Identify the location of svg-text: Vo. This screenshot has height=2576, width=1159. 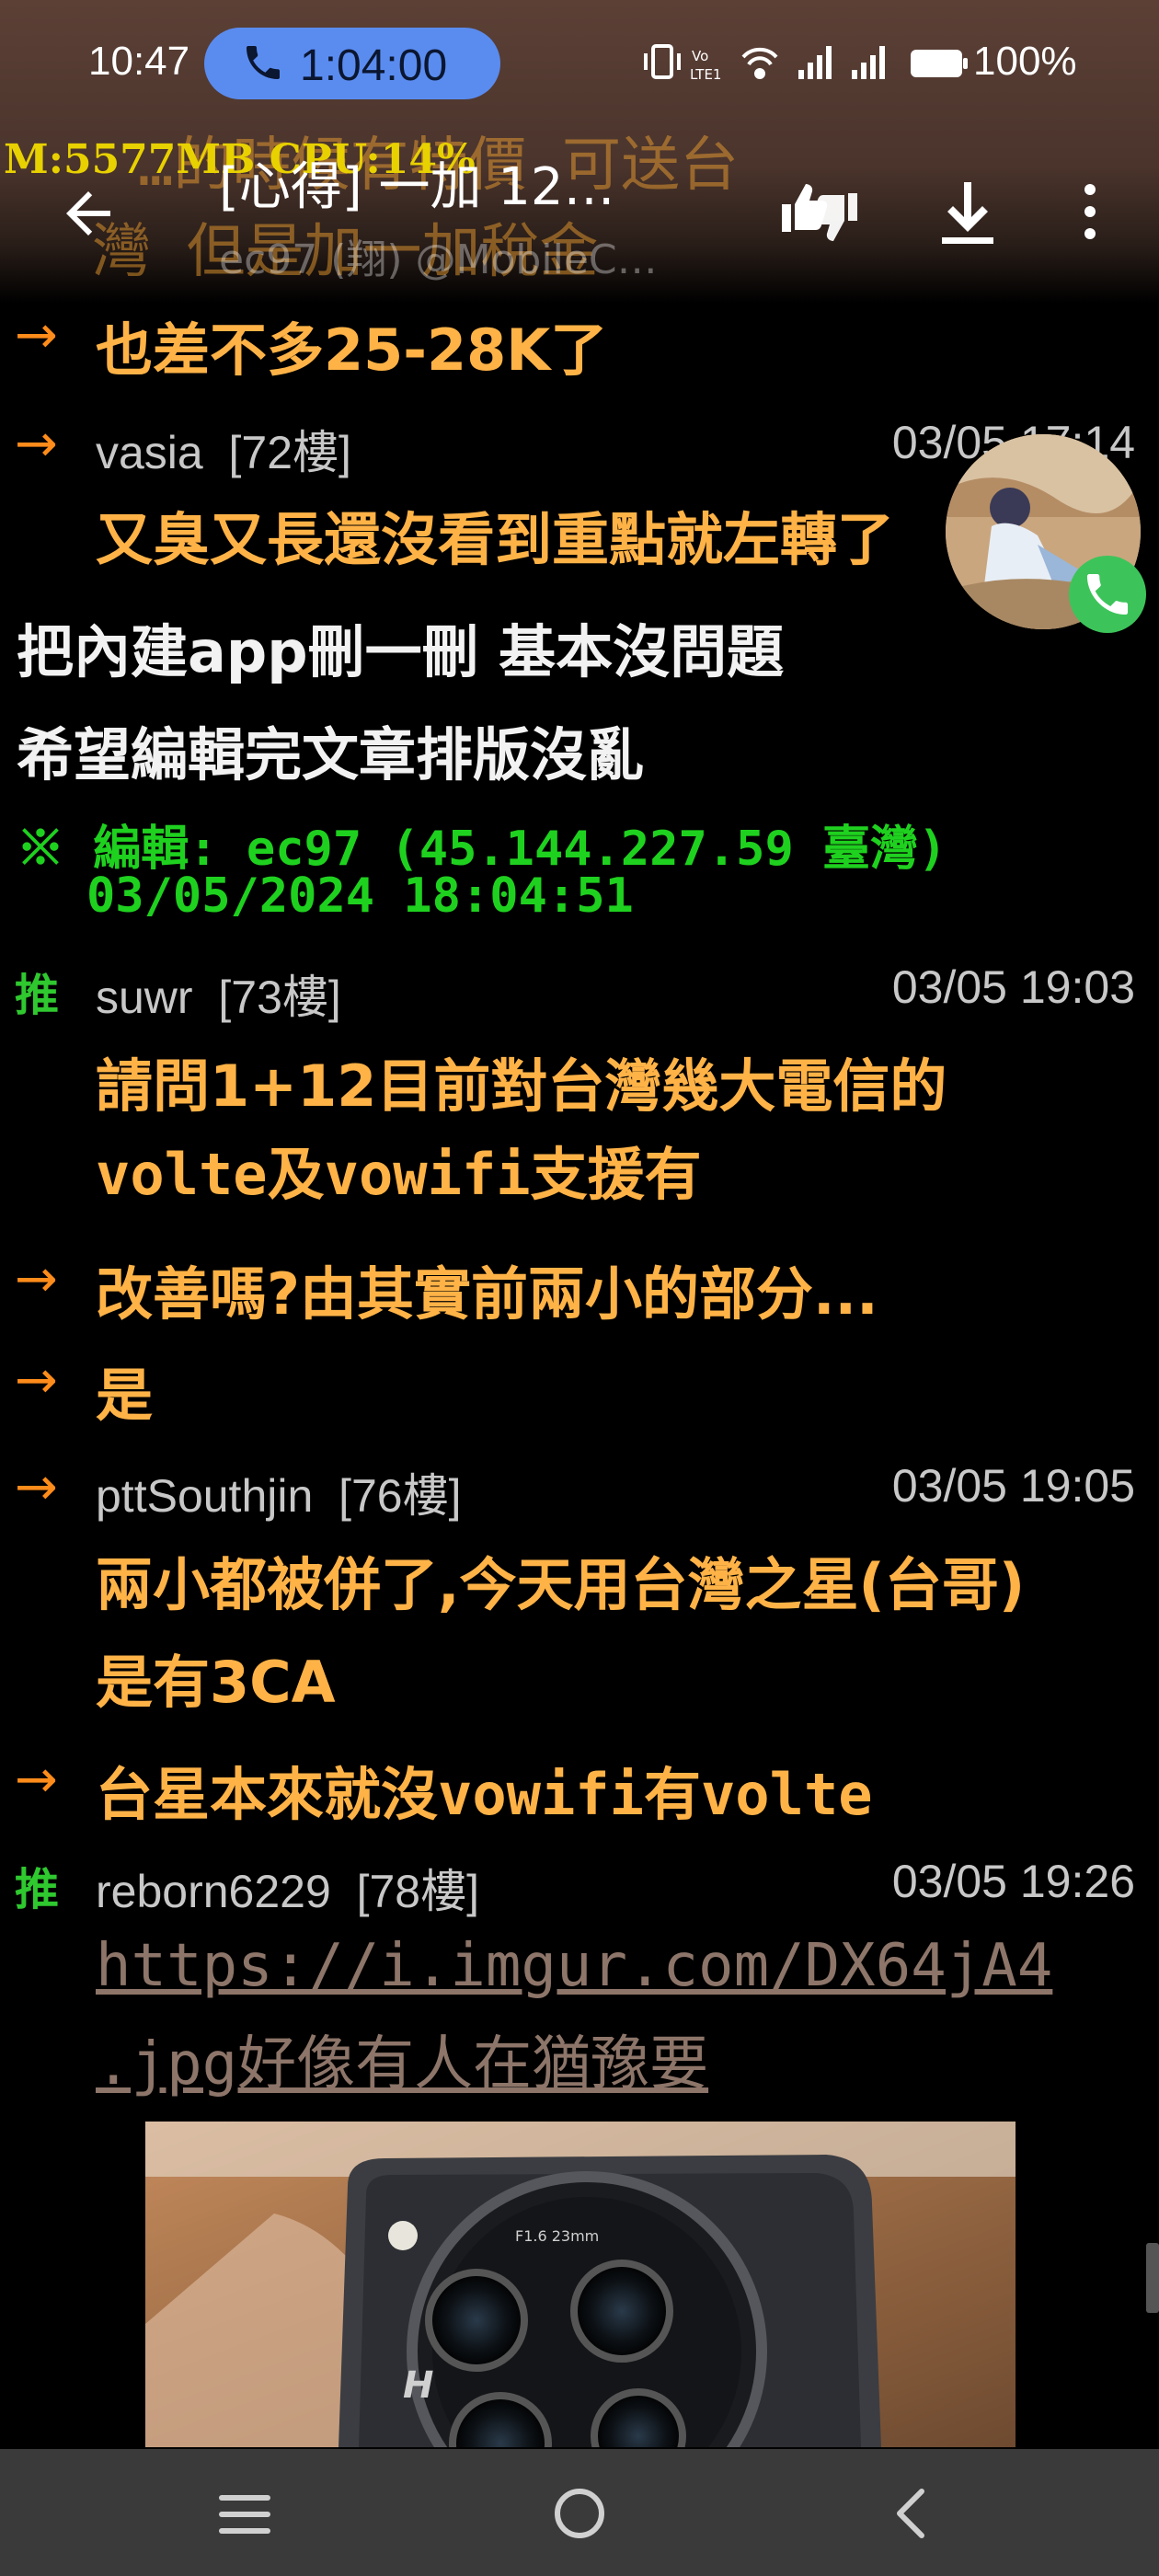
(700, 56).